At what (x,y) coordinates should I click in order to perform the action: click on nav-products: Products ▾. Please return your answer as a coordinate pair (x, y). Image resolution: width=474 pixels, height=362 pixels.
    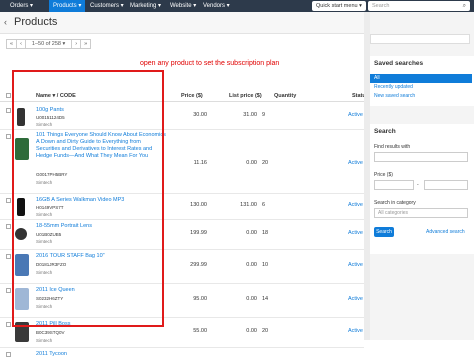
    Looking at the image, I should click on (67, 6).